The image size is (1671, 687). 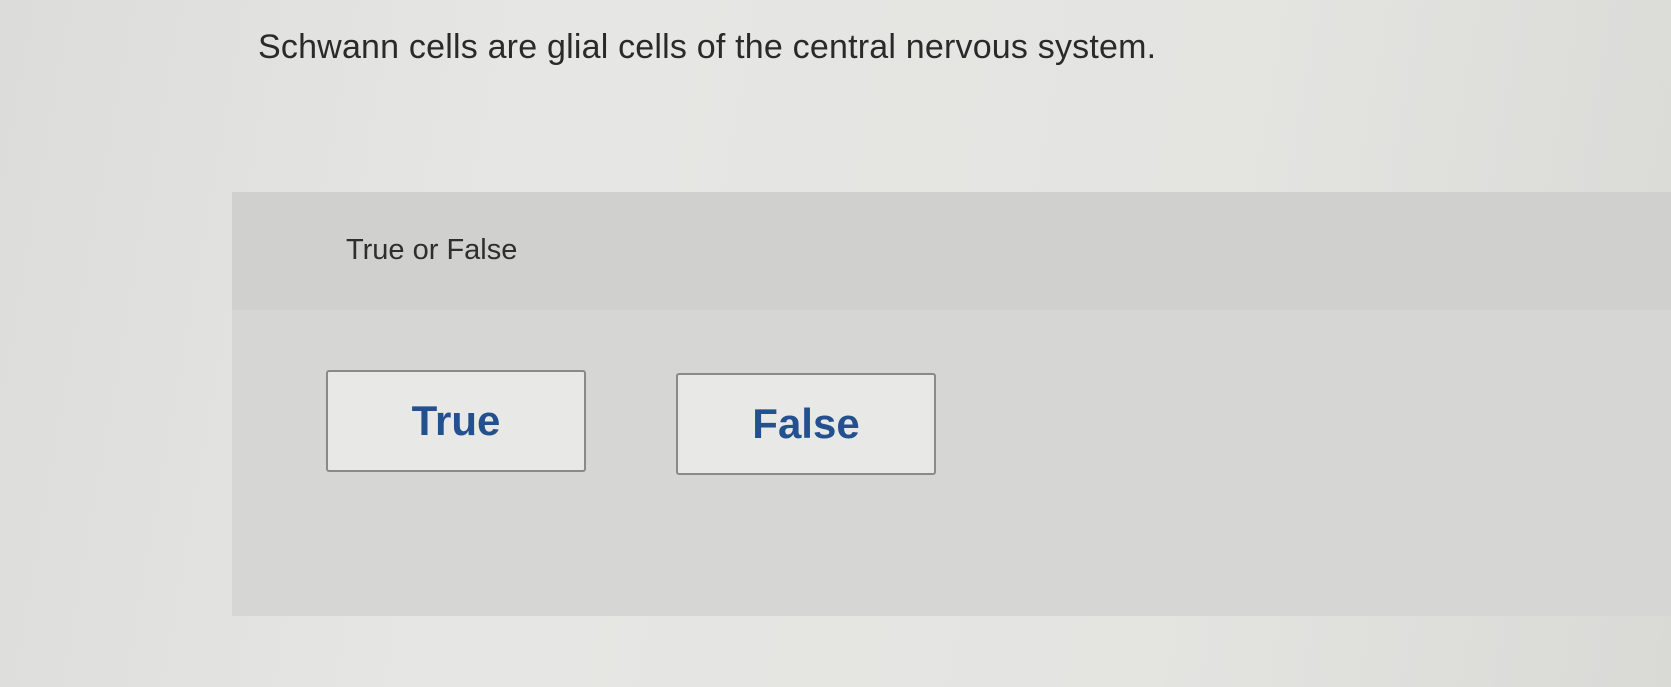 I want to click on true-choice-button: True, so click(x=456, y=421).